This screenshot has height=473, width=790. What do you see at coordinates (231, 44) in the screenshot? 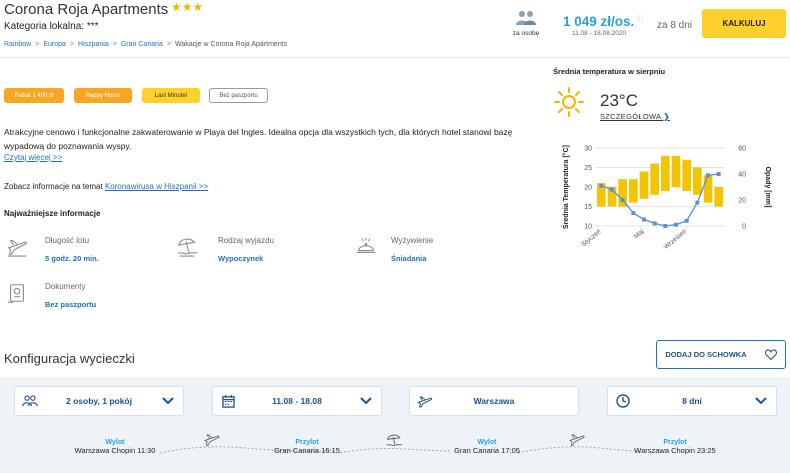
I see `breadcrumb-current: Wakacje w Corona Roja Apartments` at bounding box center [231, 44].